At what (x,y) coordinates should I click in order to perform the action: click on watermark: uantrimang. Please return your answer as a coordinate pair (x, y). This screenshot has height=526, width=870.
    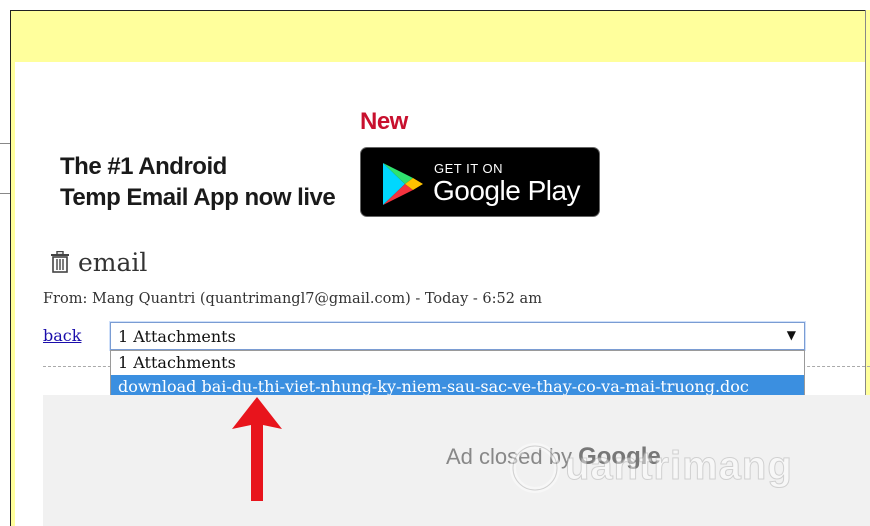
    Looking at the image, I should click on (665, 467).